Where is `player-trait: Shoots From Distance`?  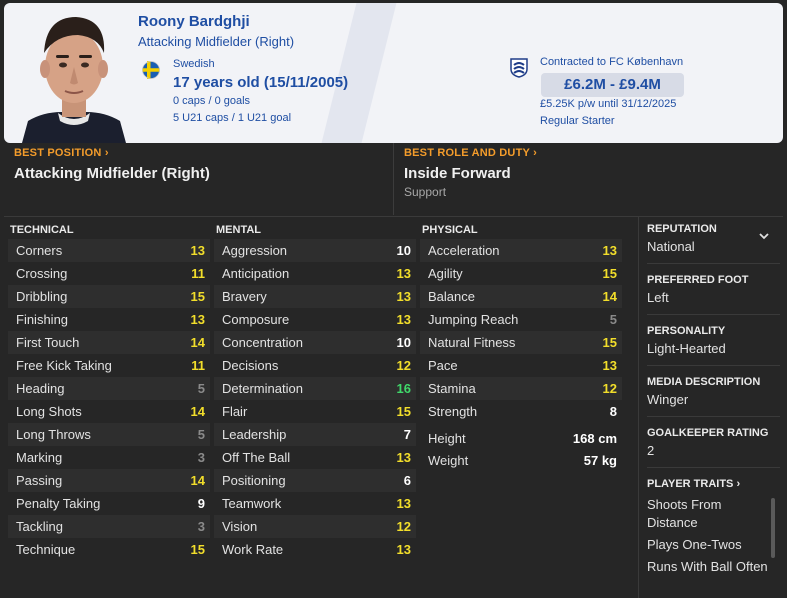
player-trait: Shoots From Distance is located at coordinates (684, 513).